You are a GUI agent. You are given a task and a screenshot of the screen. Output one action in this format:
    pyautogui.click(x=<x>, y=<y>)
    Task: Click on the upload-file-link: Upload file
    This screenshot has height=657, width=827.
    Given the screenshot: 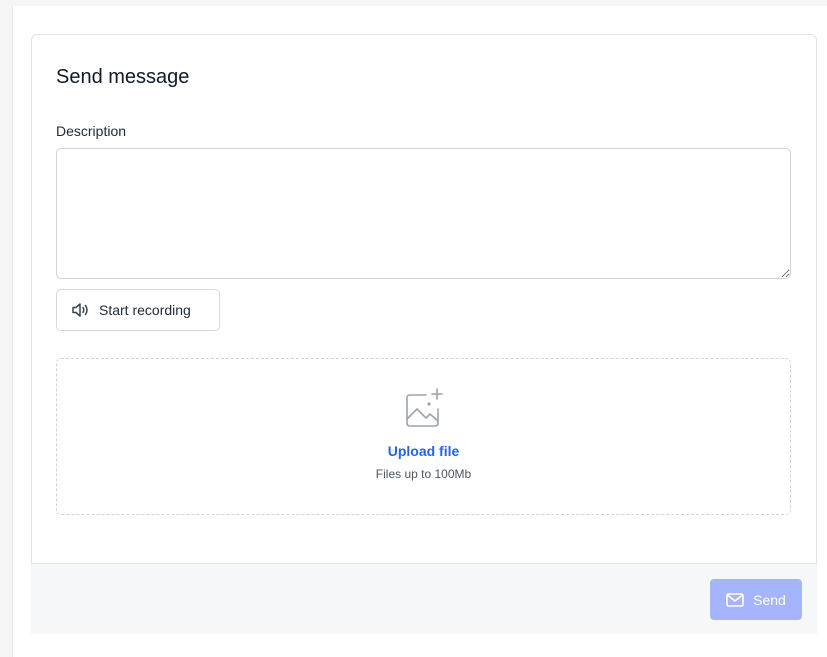 What is the action you would take?
    pyautogui.click(x=424, y=451)
    